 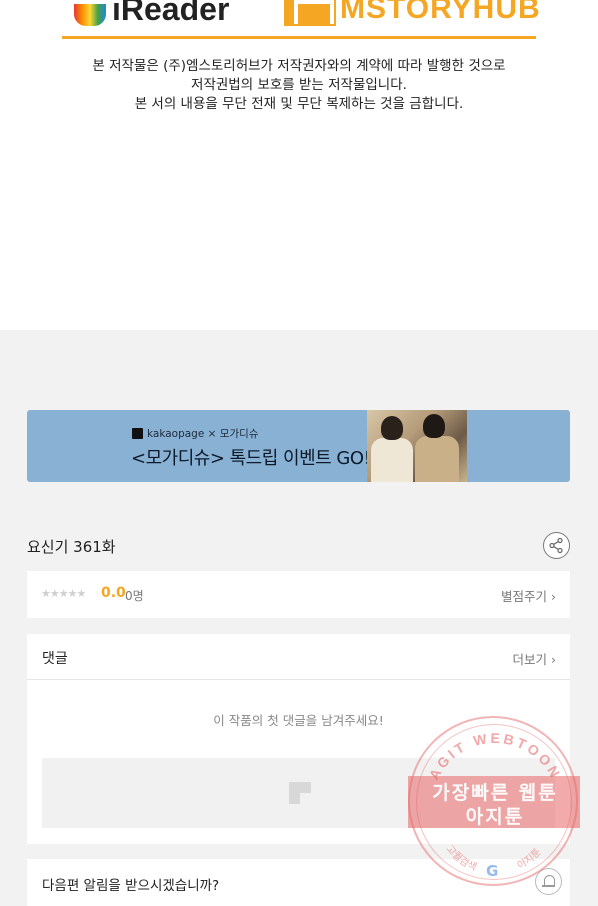 What do you see at coordinates (492, 871) in the screenshot?
I see `watermark-g: G` at bounding box center [492, 871].